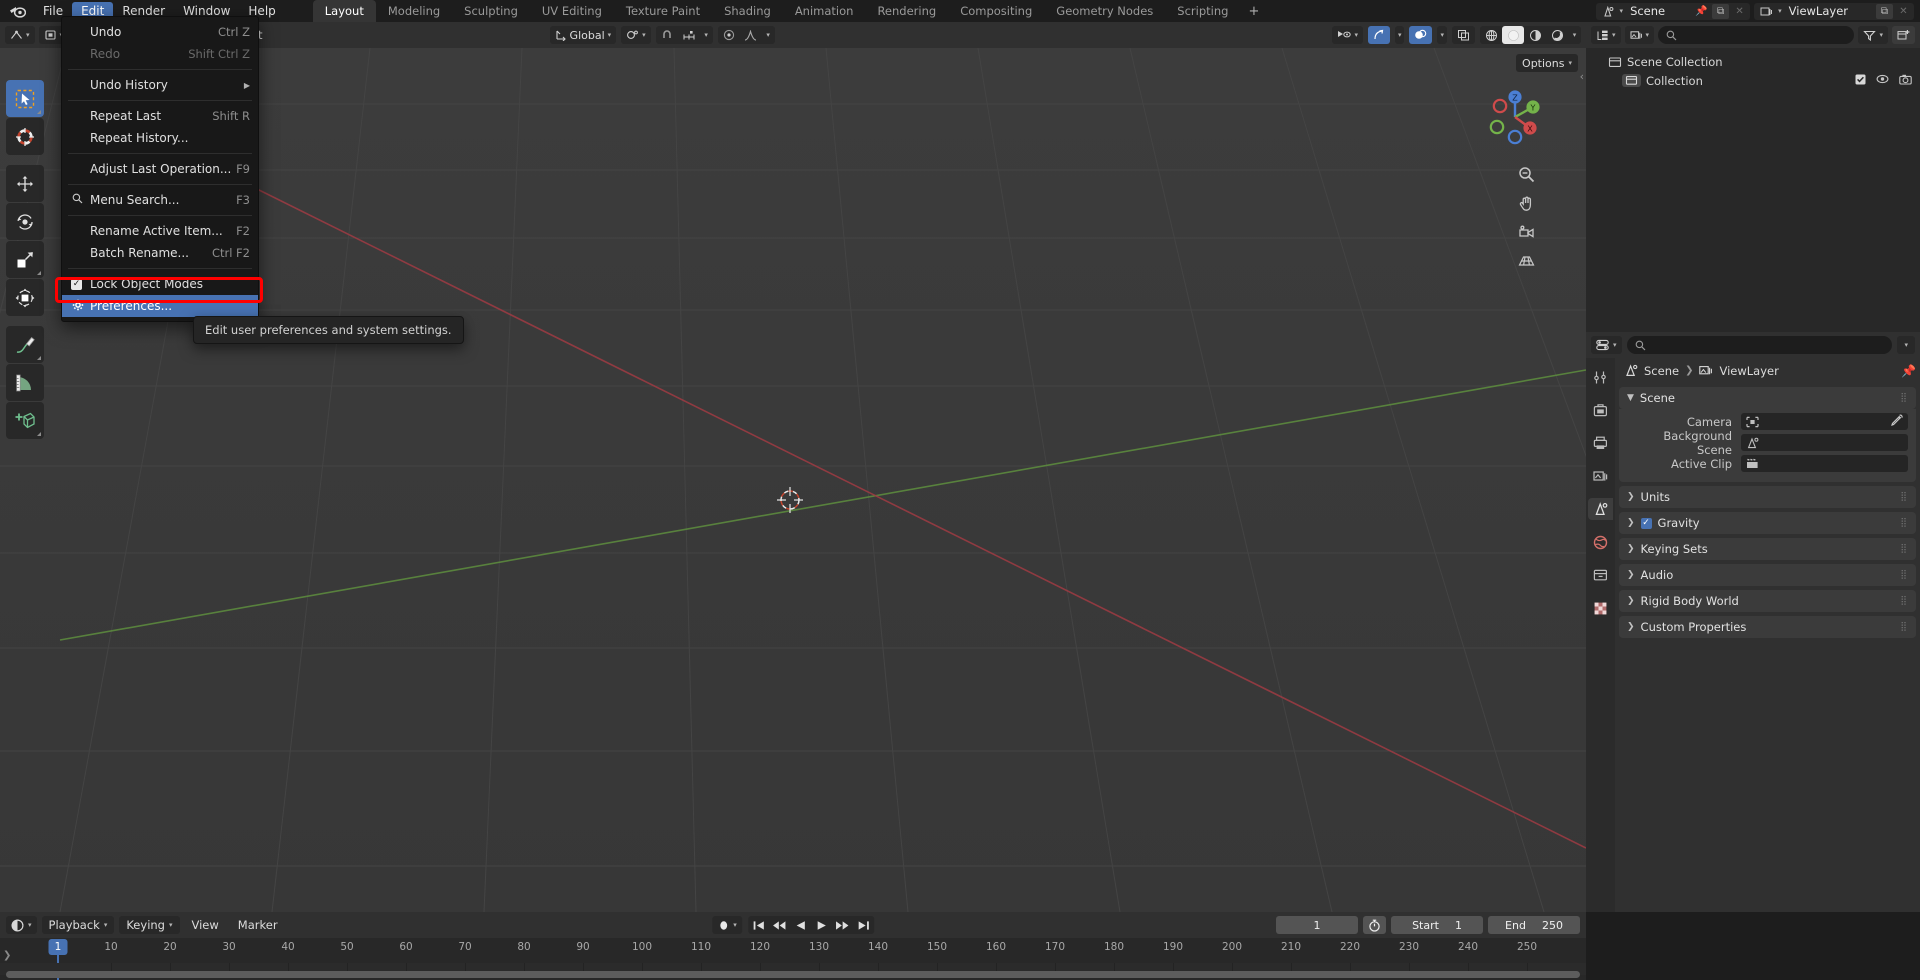  What do you see at coordinates (1606, 35) in the screenshot?
I see `outliner-display-mode-selector: ▾` at bounding box center [1606, 35].